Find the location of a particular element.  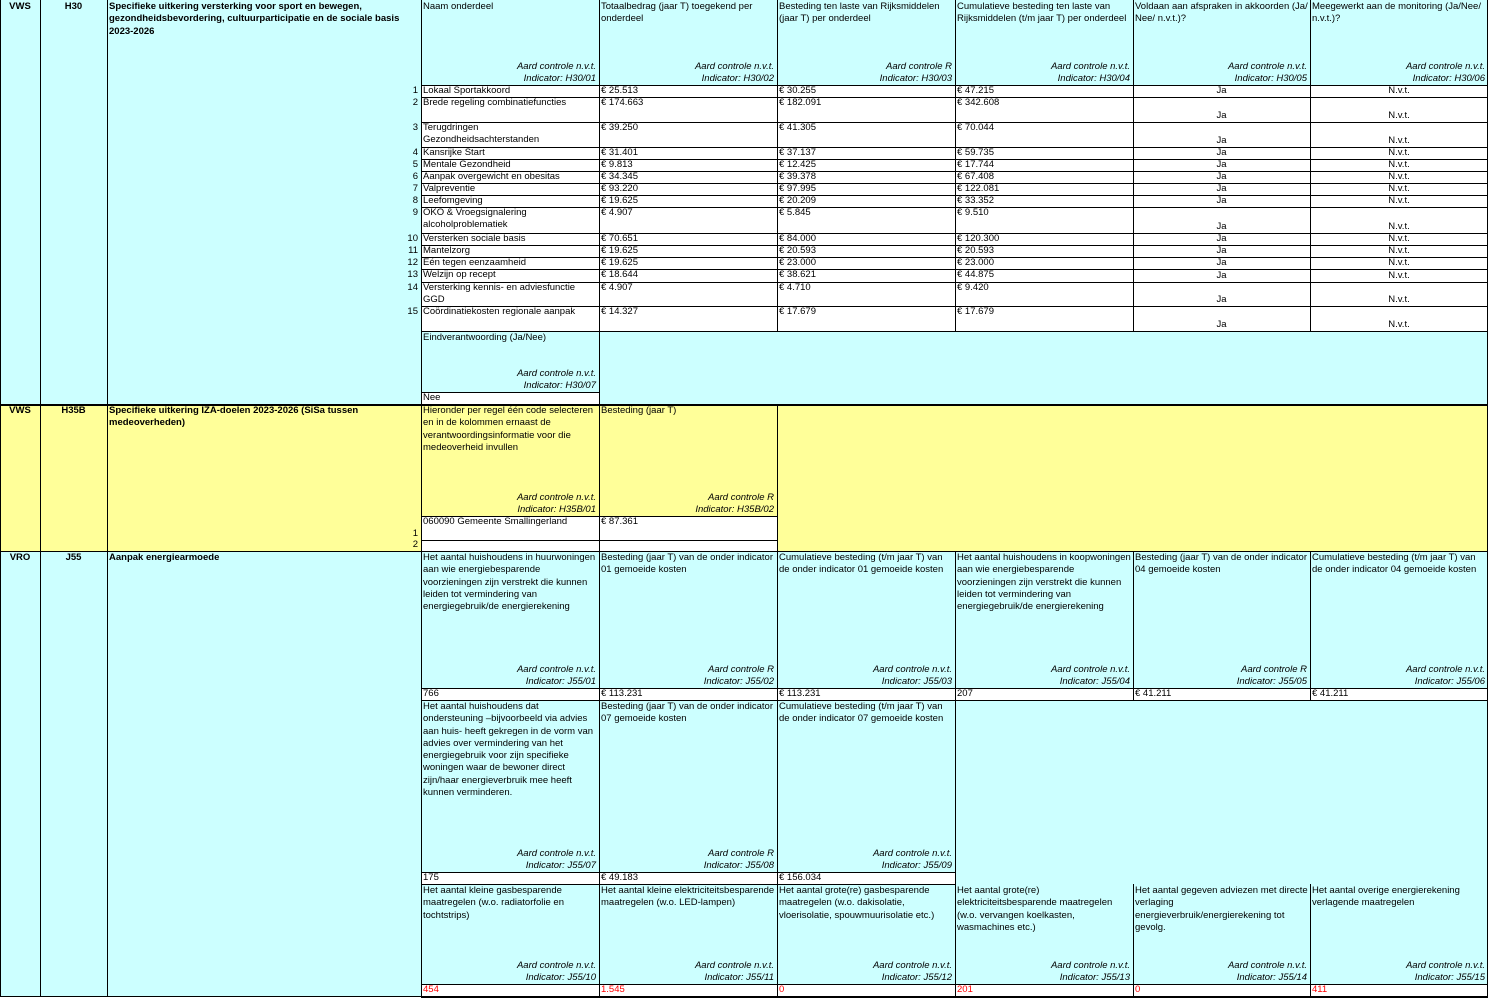

table-cell-cumulative: € 120.300 is located at coordinates (1044, 239).